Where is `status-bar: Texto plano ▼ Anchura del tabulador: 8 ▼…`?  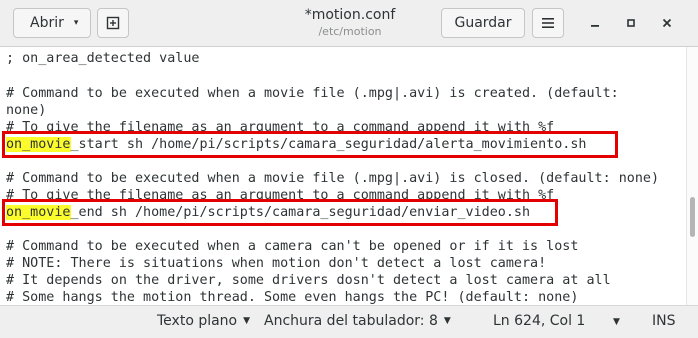
status-bar: Texto plano ▼ Anchura del tabulador: 8 ▼… is located at coordinates (349, 321).